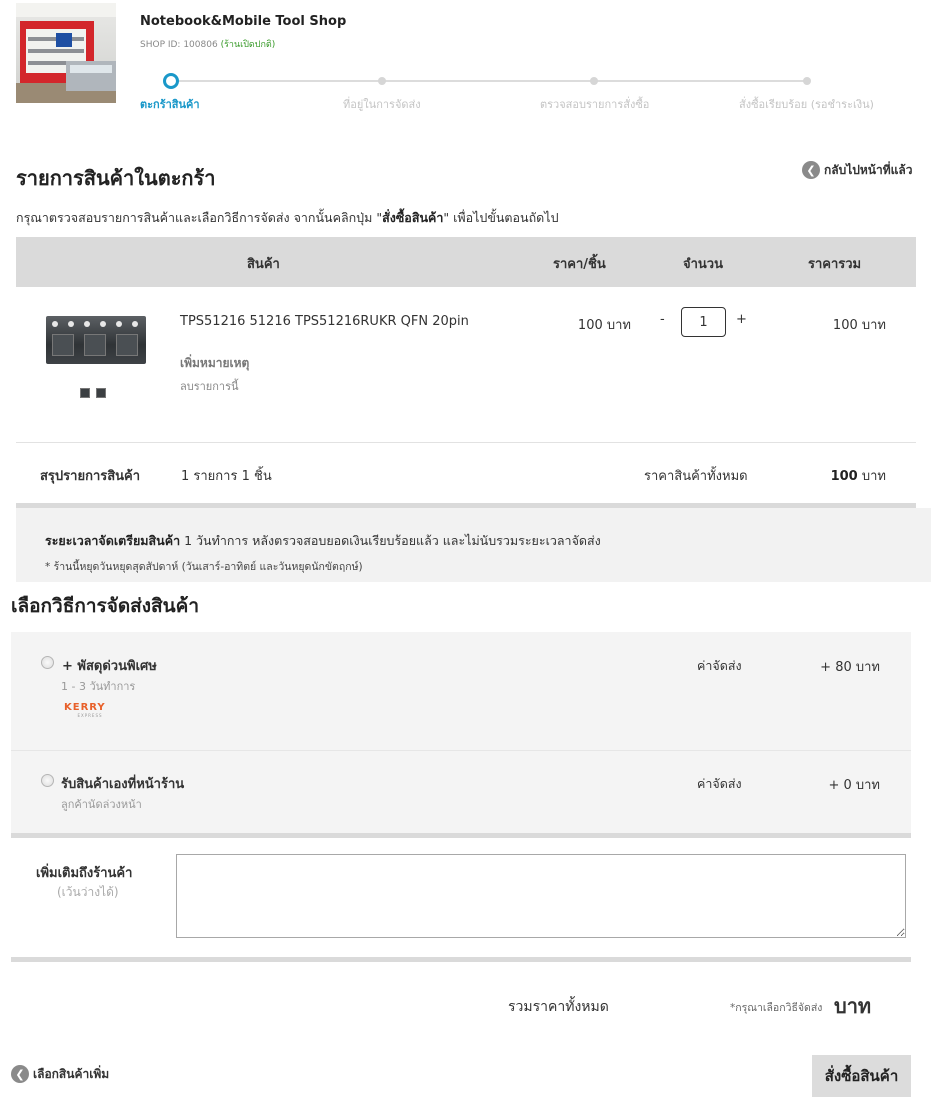 This screenshot has height=1099, width=931. Describe the element at coordinates (604, 325) in the screenshot. I see `product-unit-price: 100 บาท` at that location.